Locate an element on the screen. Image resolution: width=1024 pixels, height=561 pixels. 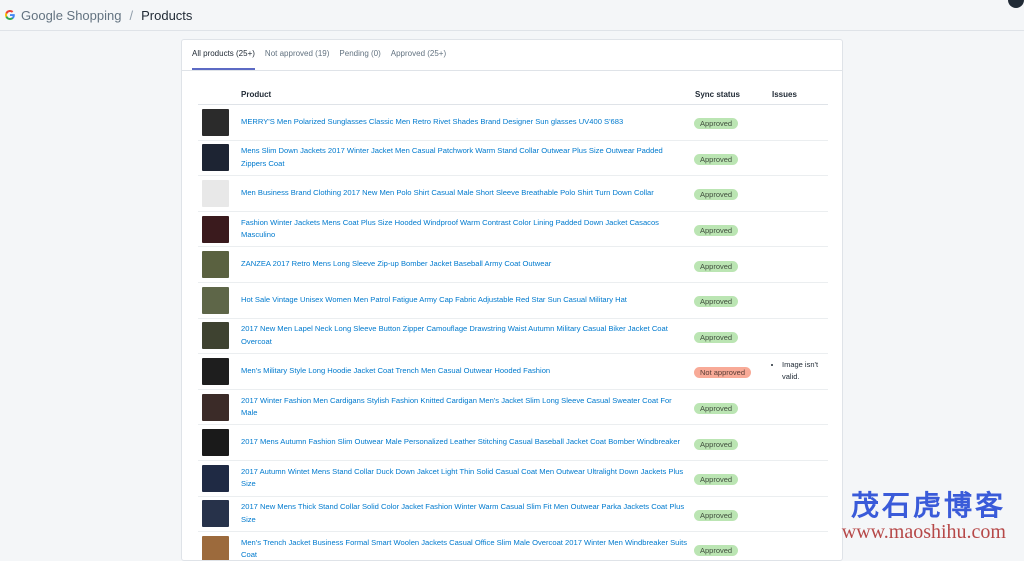
issues-cell: Image isn't valid. is located at coordinates (800, 371).